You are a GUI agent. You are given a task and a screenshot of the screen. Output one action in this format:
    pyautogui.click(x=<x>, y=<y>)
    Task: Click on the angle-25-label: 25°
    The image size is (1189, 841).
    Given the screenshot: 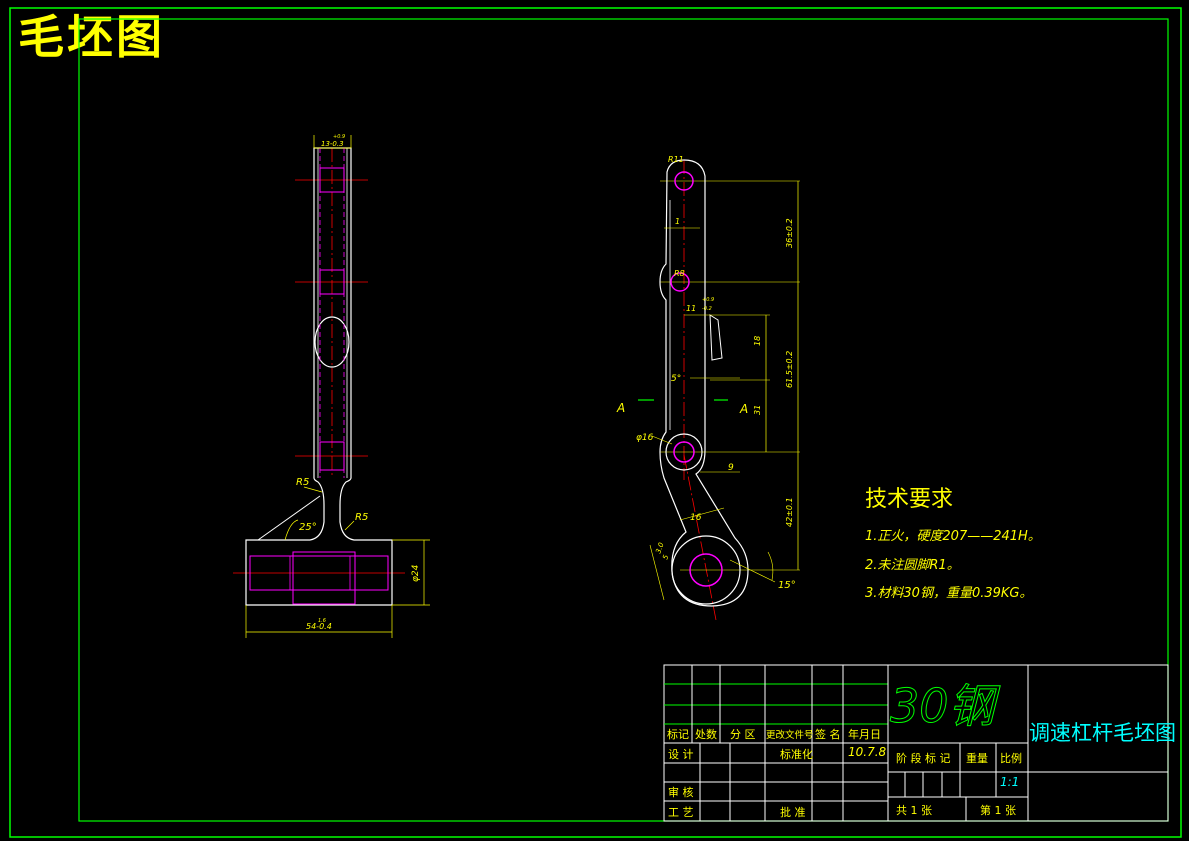 What is the action you would take?
    pyautogui.click(x=308, y=527)
    